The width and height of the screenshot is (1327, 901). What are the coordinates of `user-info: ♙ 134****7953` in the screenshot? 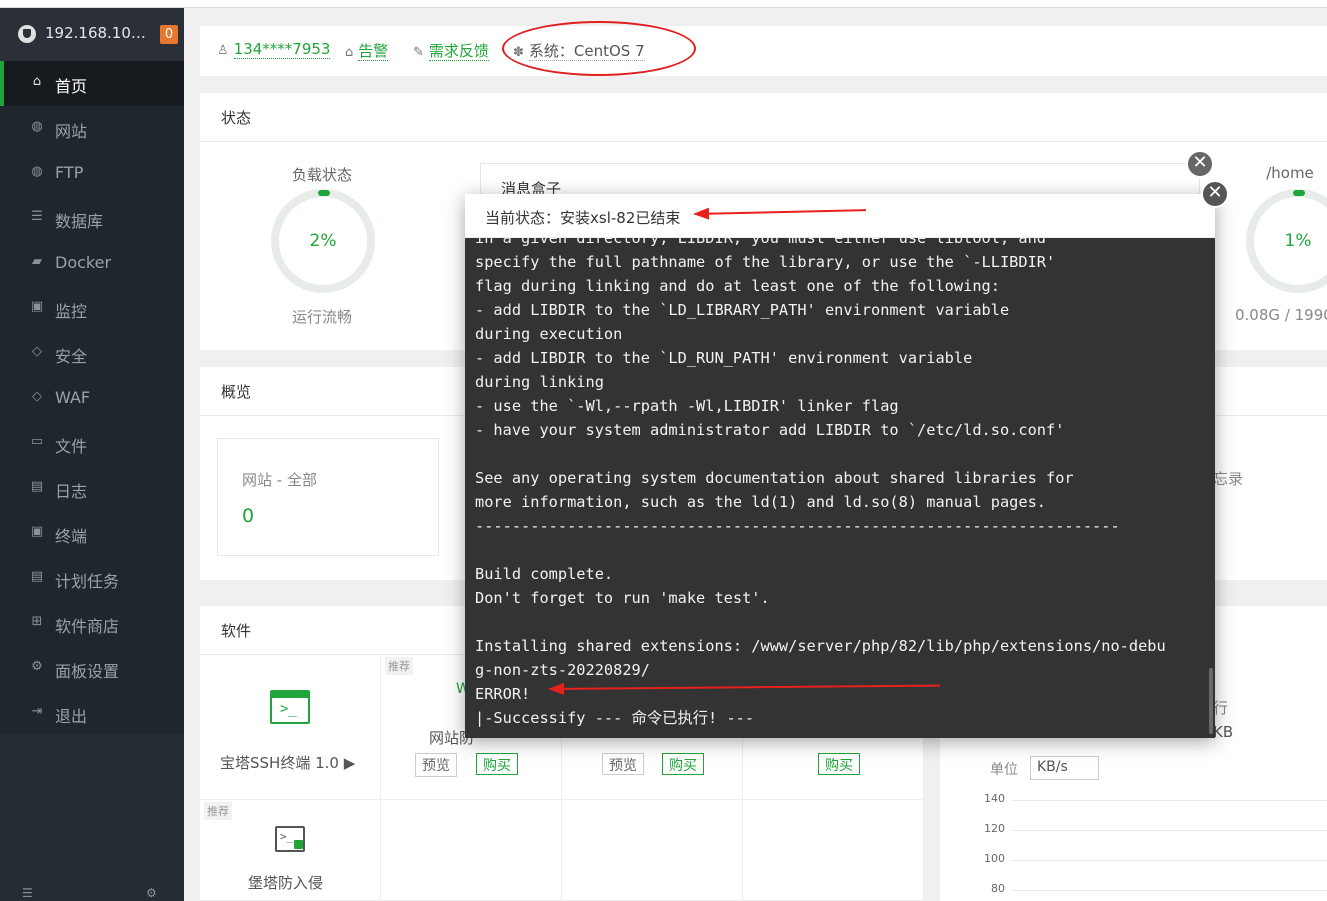 It's located at (274, 49).